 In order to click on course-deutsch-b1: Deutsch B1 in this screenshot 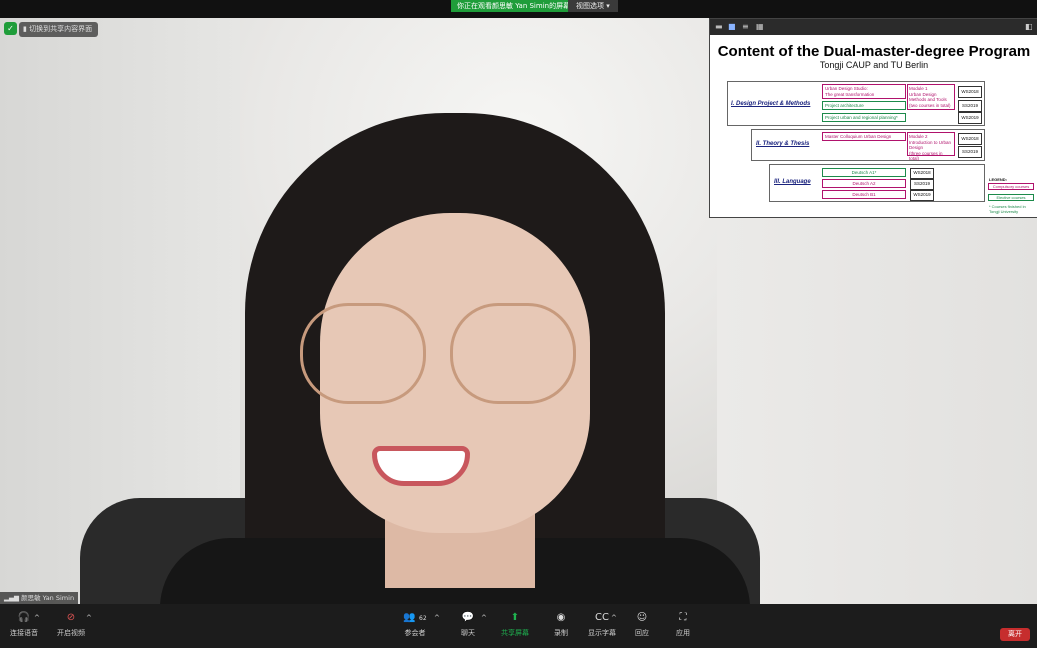, I will do `click(864, 194)`.